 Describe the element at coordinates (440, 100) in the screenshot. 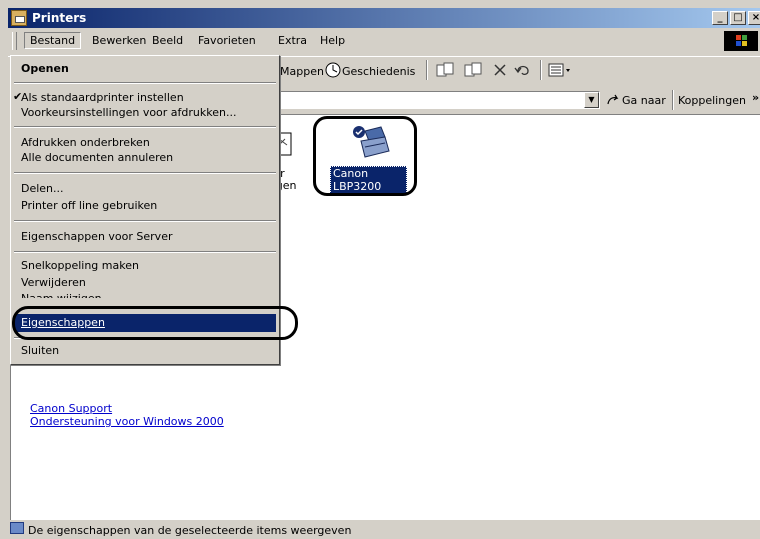

I see `address-field: ▼` at that location.